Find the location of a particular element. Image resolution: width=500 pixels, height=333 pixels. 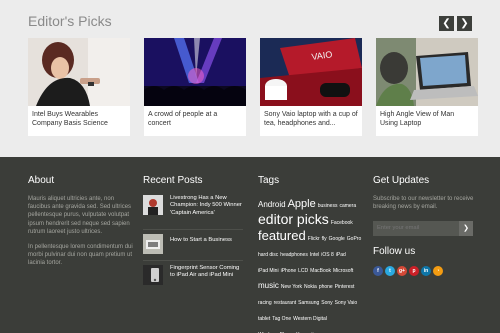

tag-link: racing is located at coordinates (265, 303).